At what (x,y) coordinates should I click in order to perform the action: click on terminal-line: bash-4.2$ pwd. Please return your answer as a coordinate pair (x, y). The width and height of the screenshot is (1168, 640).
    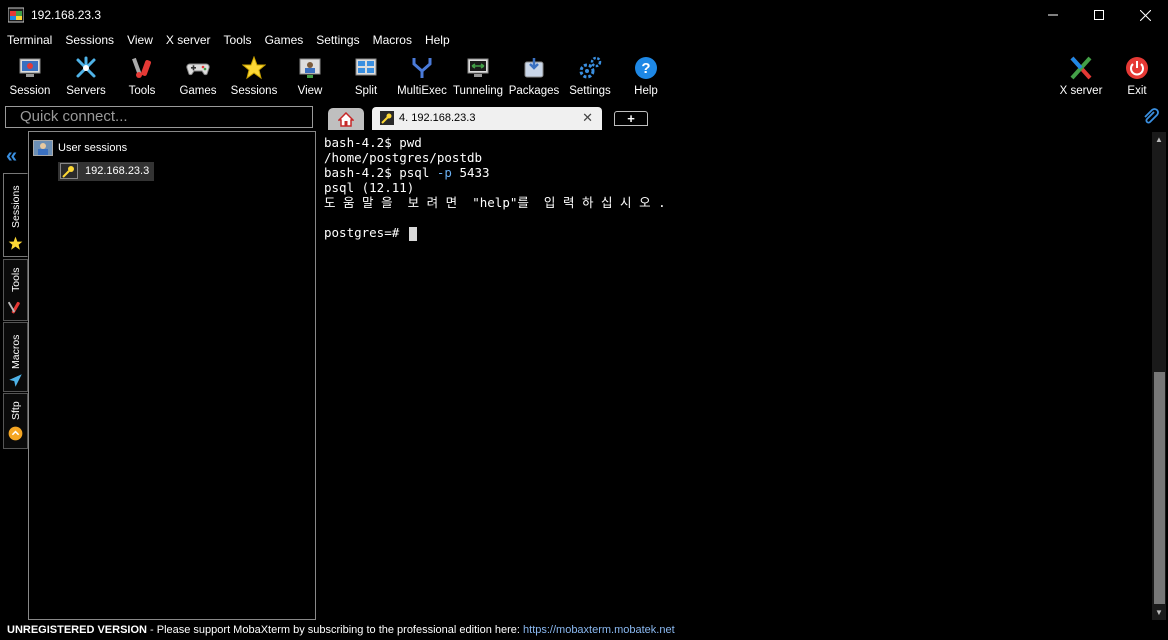
    Looking at the image, I should click on (373, 142).